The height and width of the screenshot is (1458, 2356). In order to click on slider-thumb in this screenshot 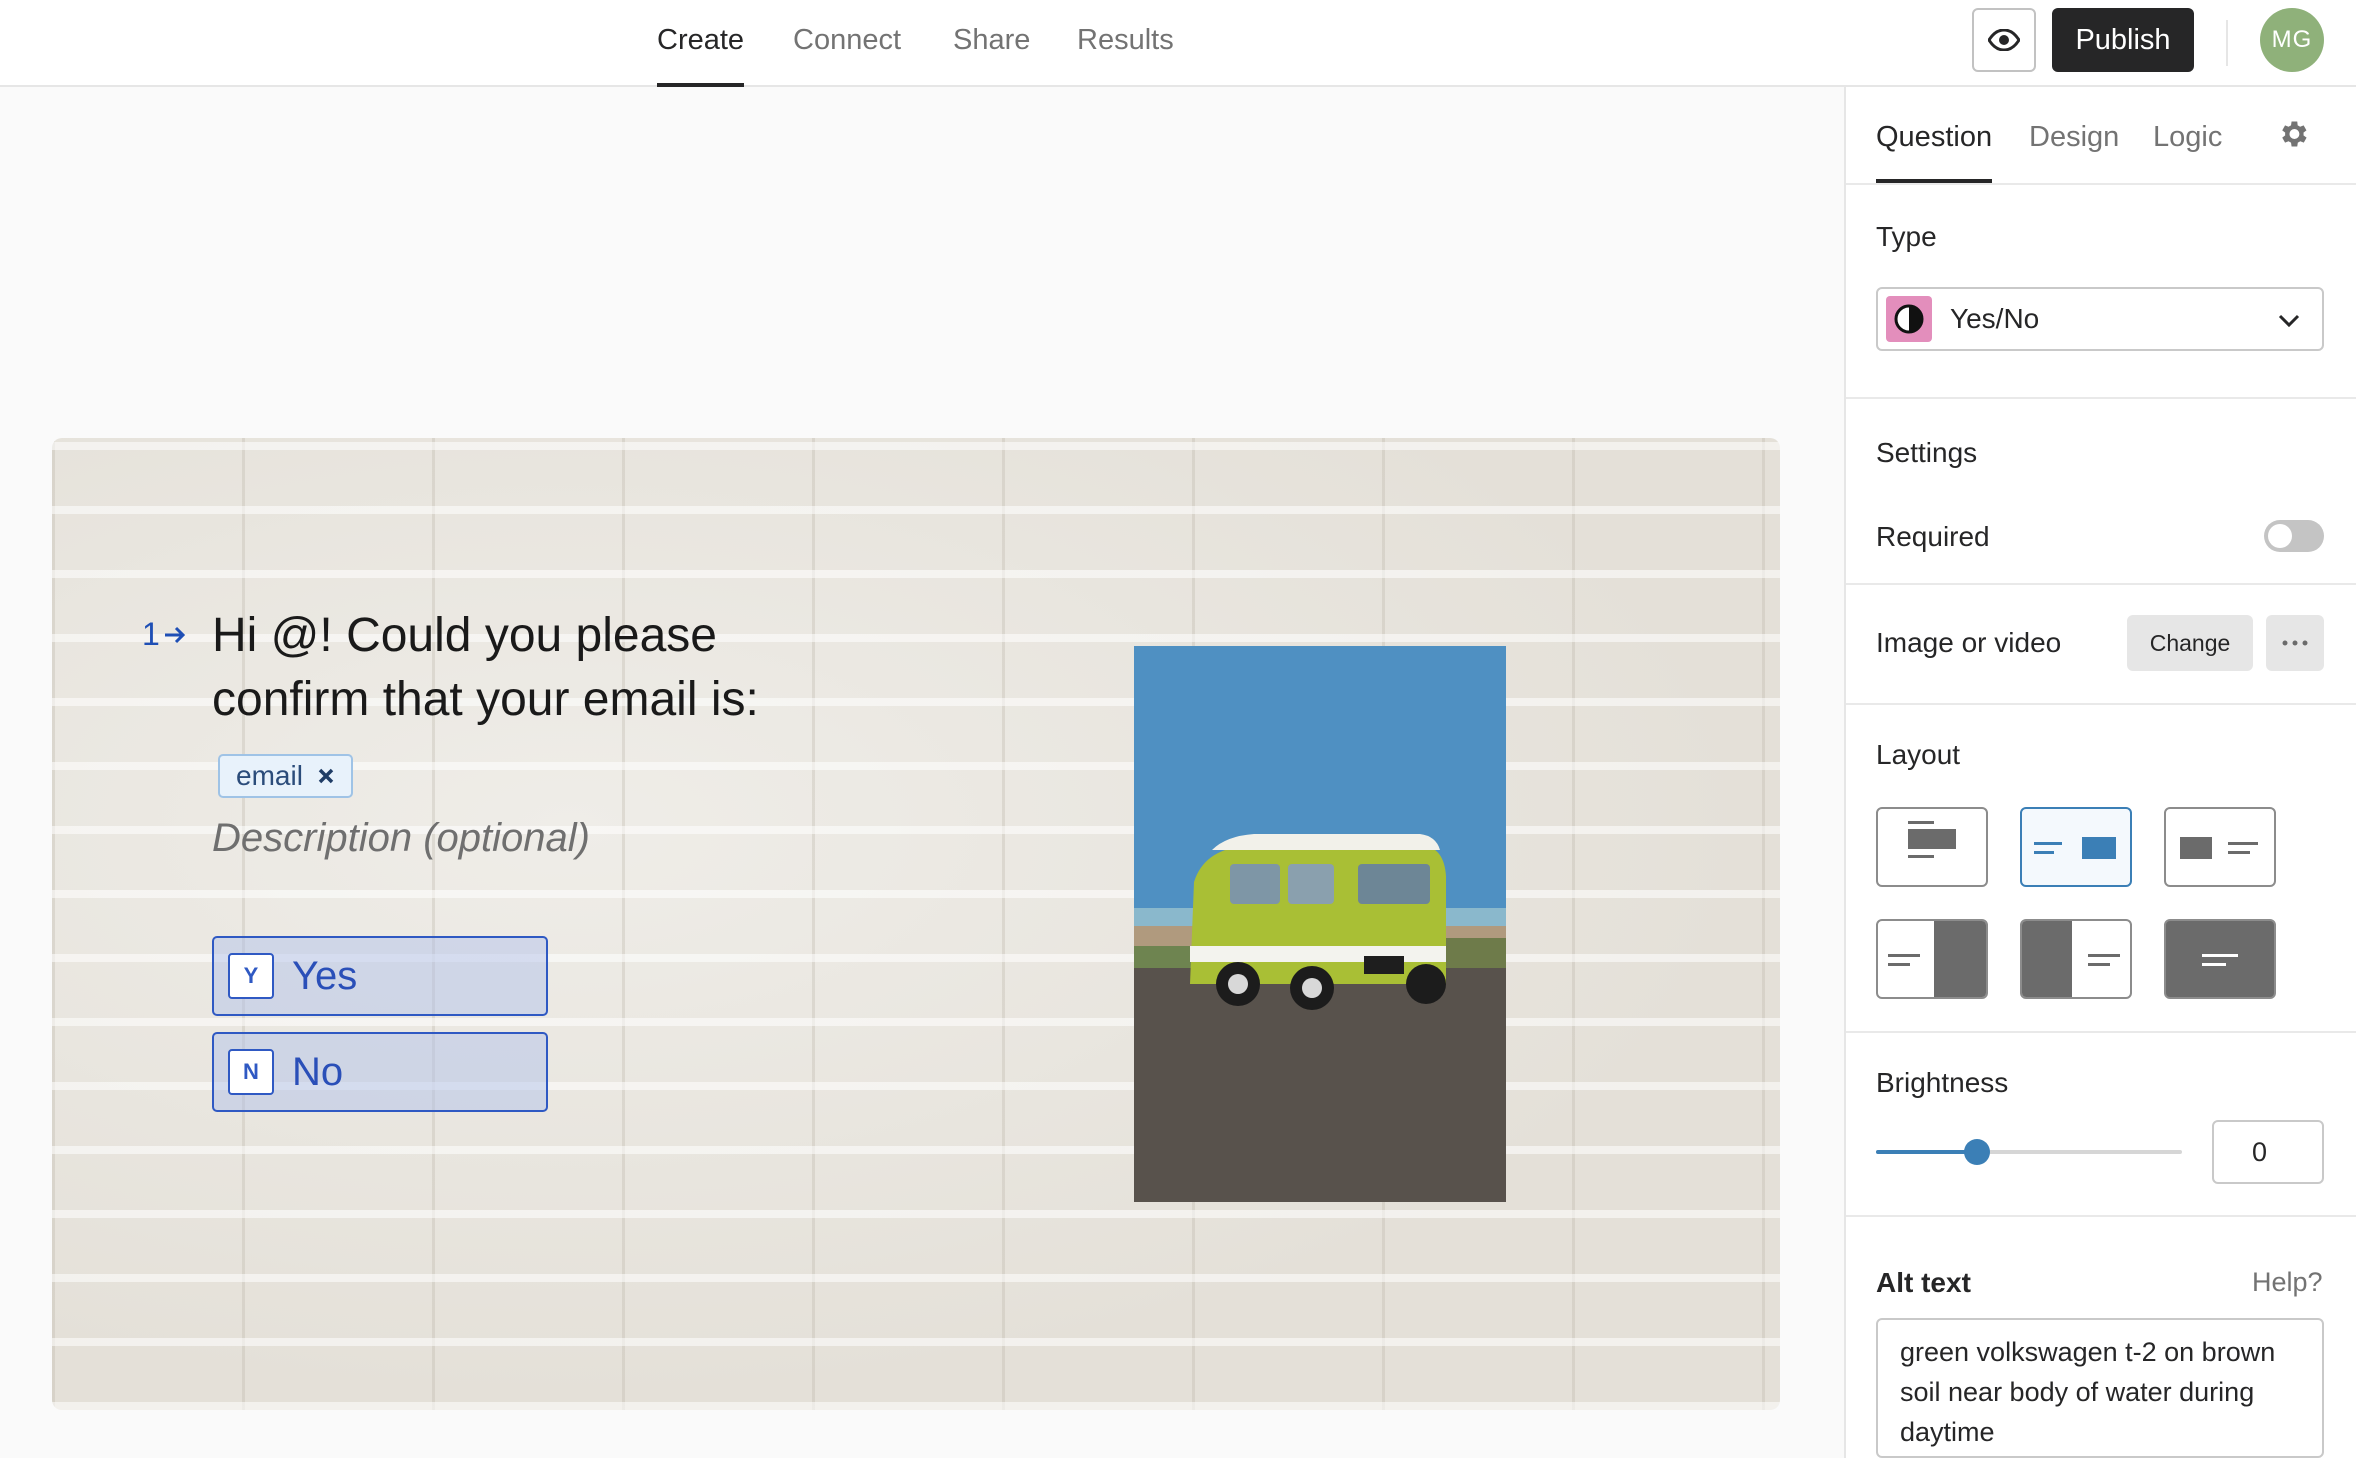, I will do `click(1976, 1152)`.